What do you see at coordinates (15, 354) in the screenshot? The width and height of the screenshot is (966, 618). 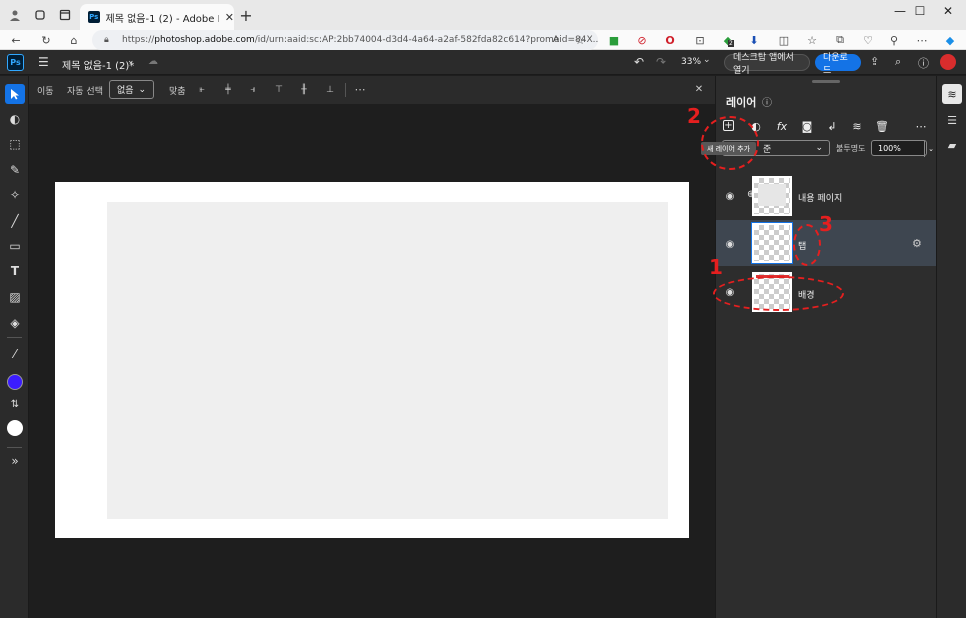 I see `eyedropper-tool-icon: ⁄` at bounding box center [15, 354].